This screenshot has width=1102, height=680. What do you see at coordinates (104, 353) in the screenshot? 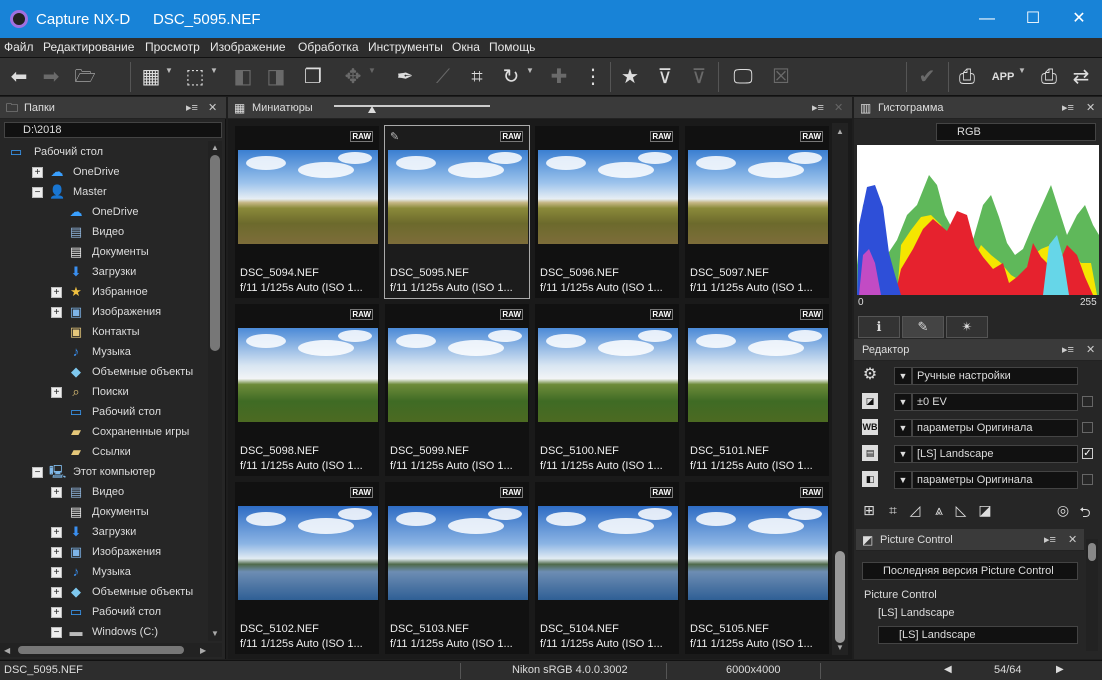
I see `tree-item: ♪ Музыка` at bounding box center [104, 353].